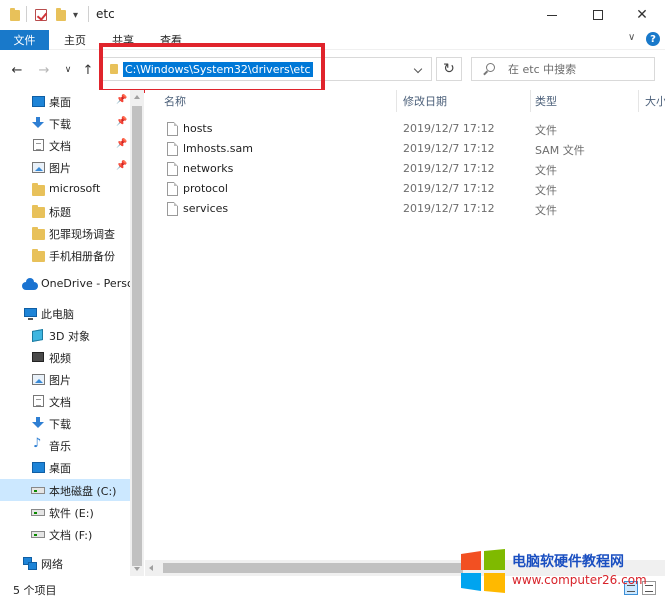 The width and height of the screenshot is (665, 600). What do you see at coordinates (578, 69) in the screenshot?
I see `search-input` at bounding box center [578, 69].